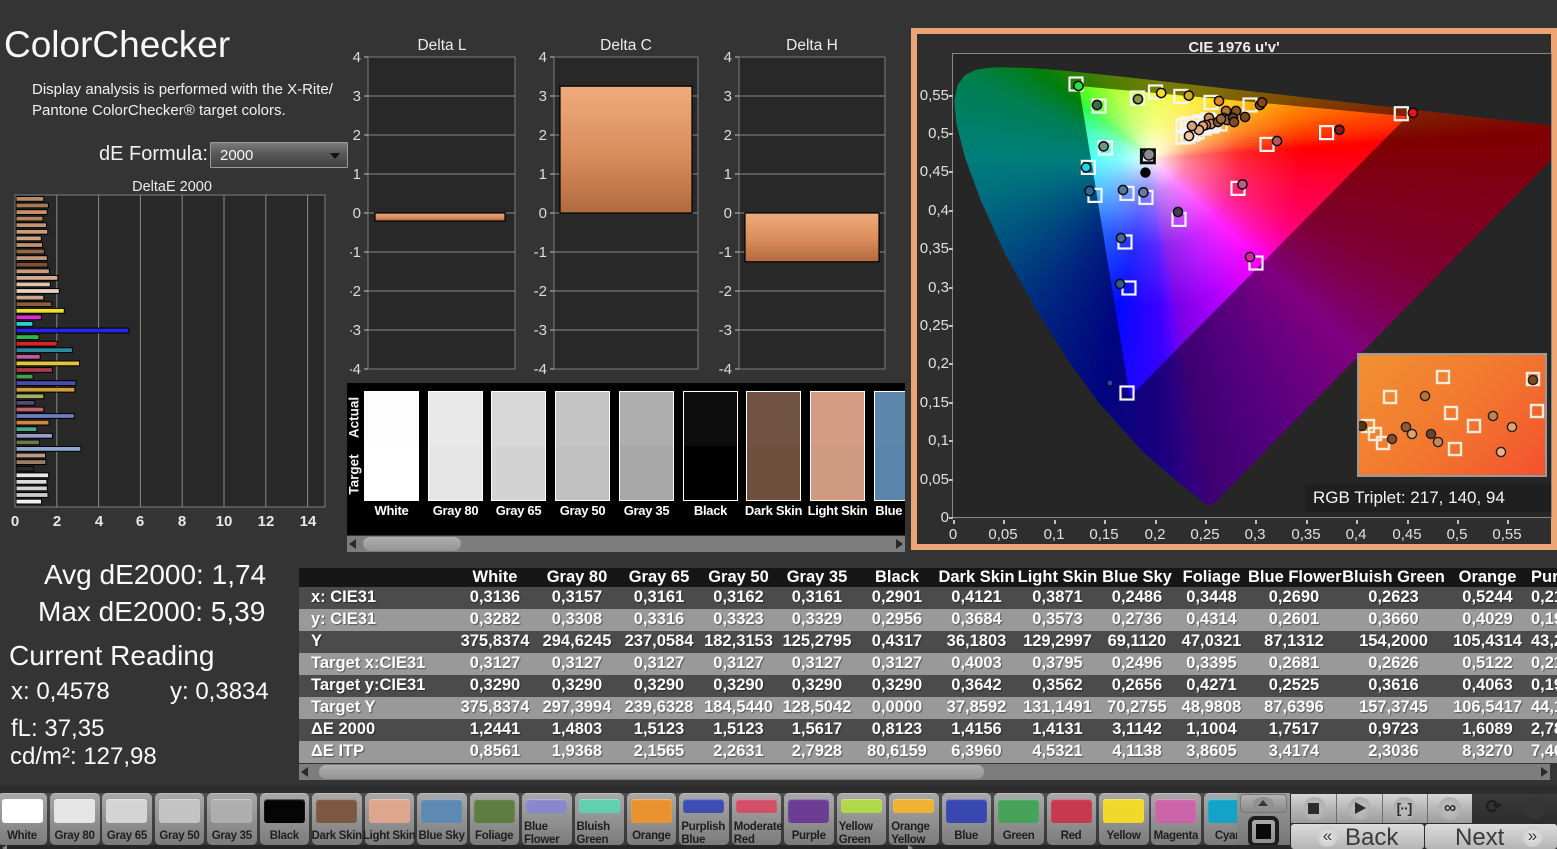  I want to click on svg-text: 14, so click(308, 521).